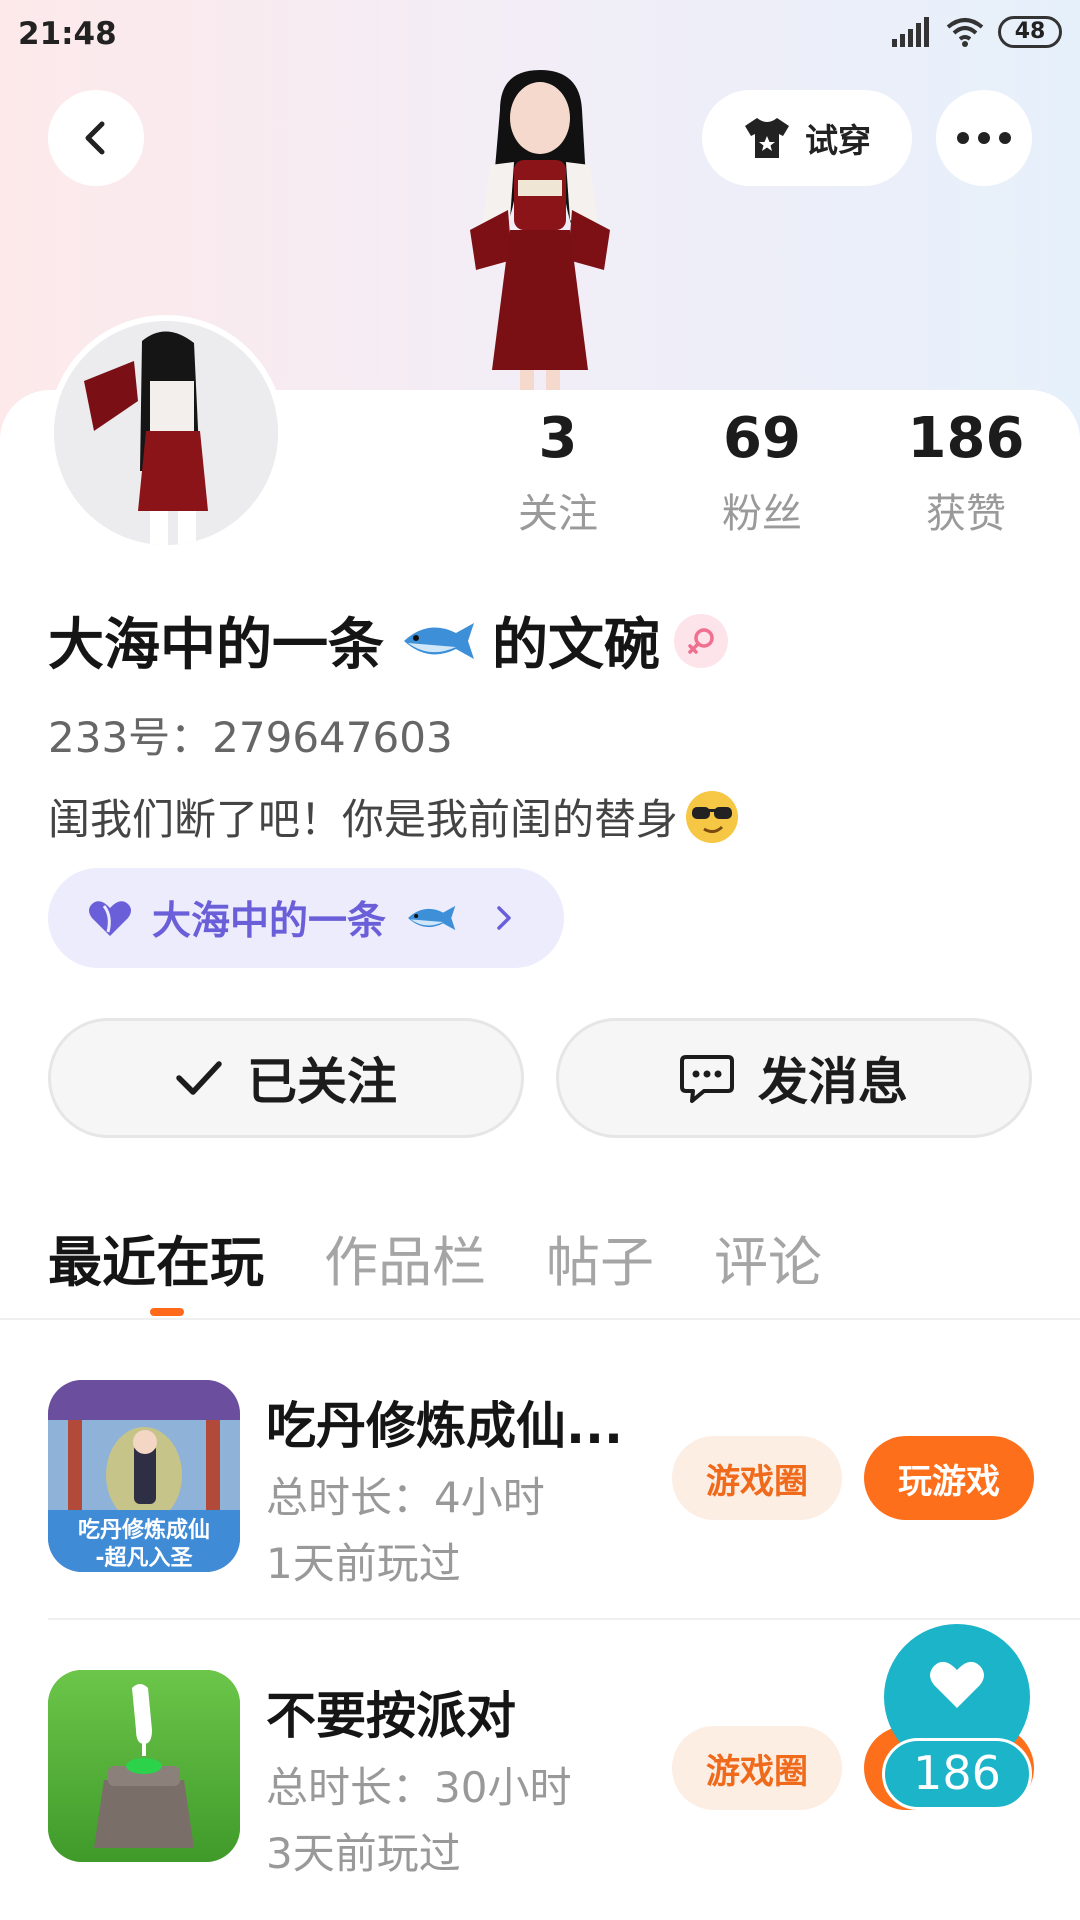 This screenshot has height=1920, width=1080. I want to click on status-icons: 48, so click(977, 32).